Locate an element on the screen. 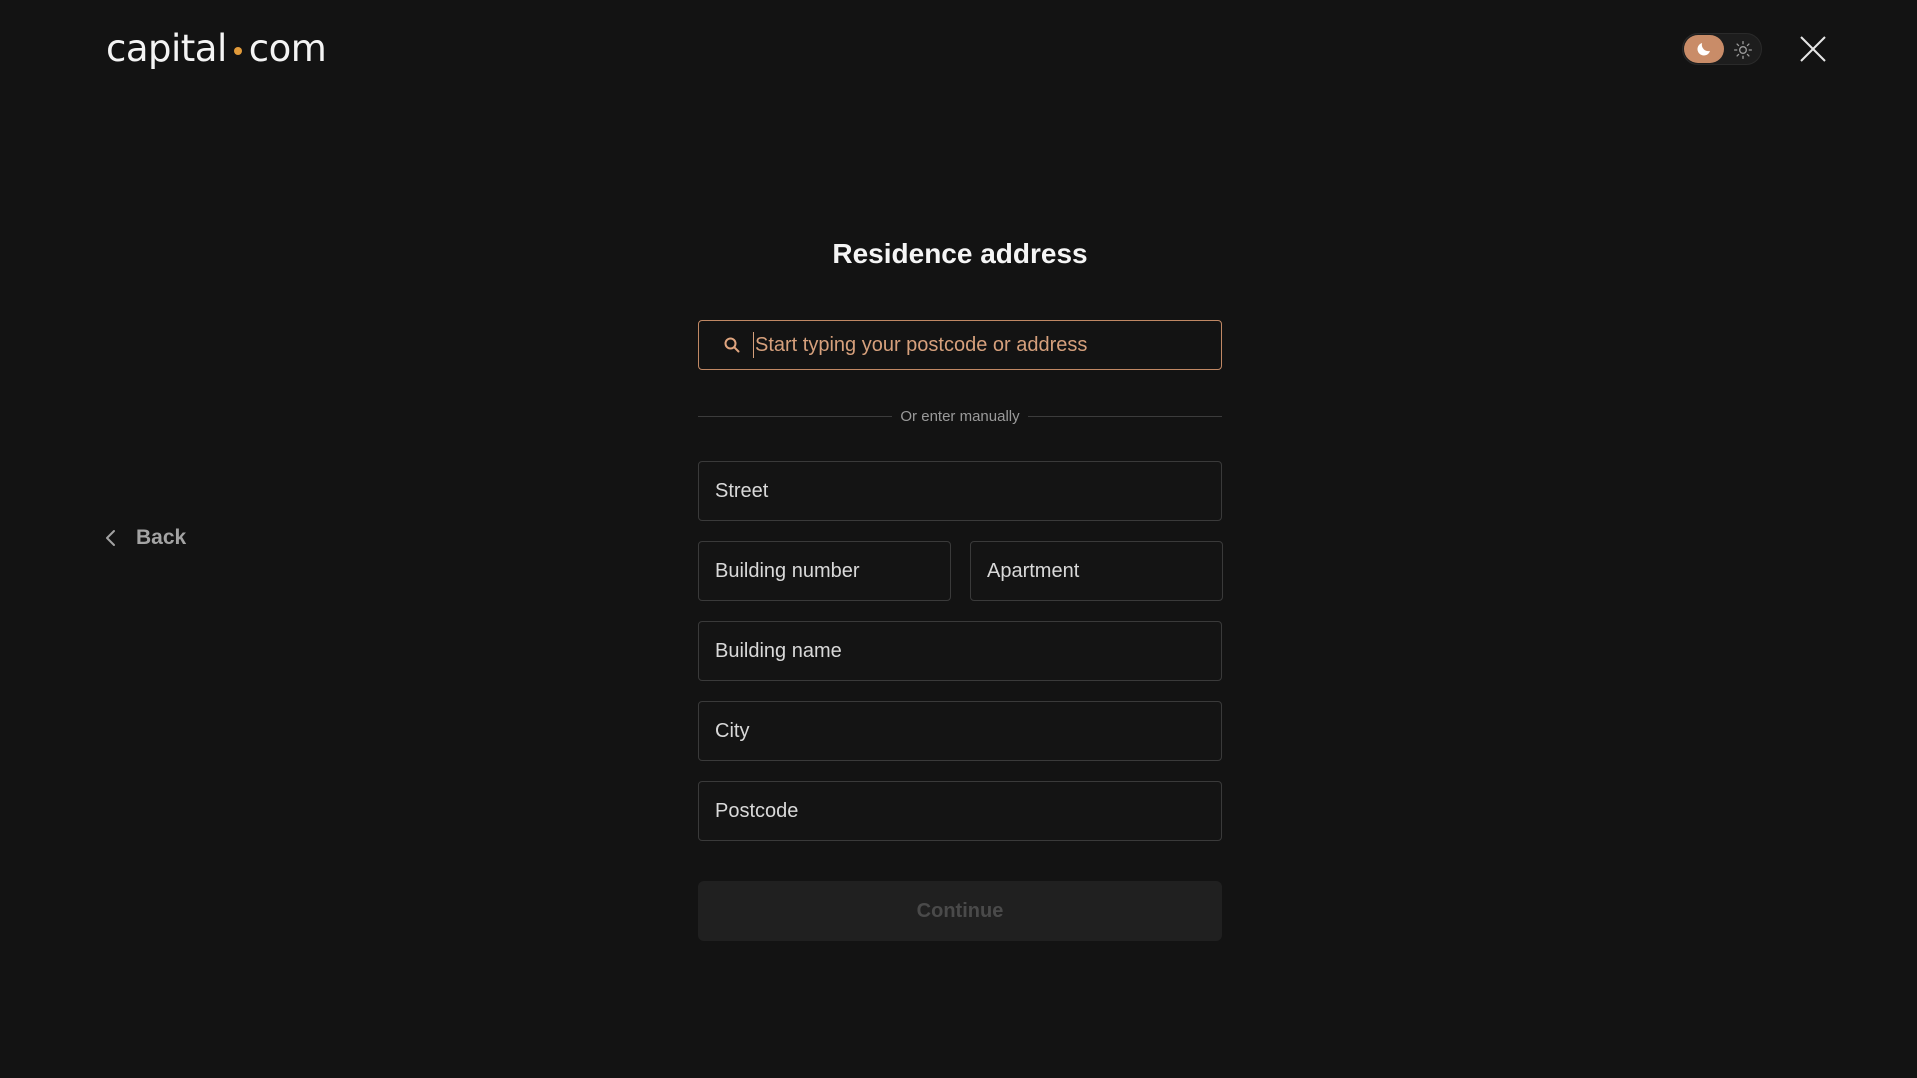  address-search-input is located at coordinates (987, 345).